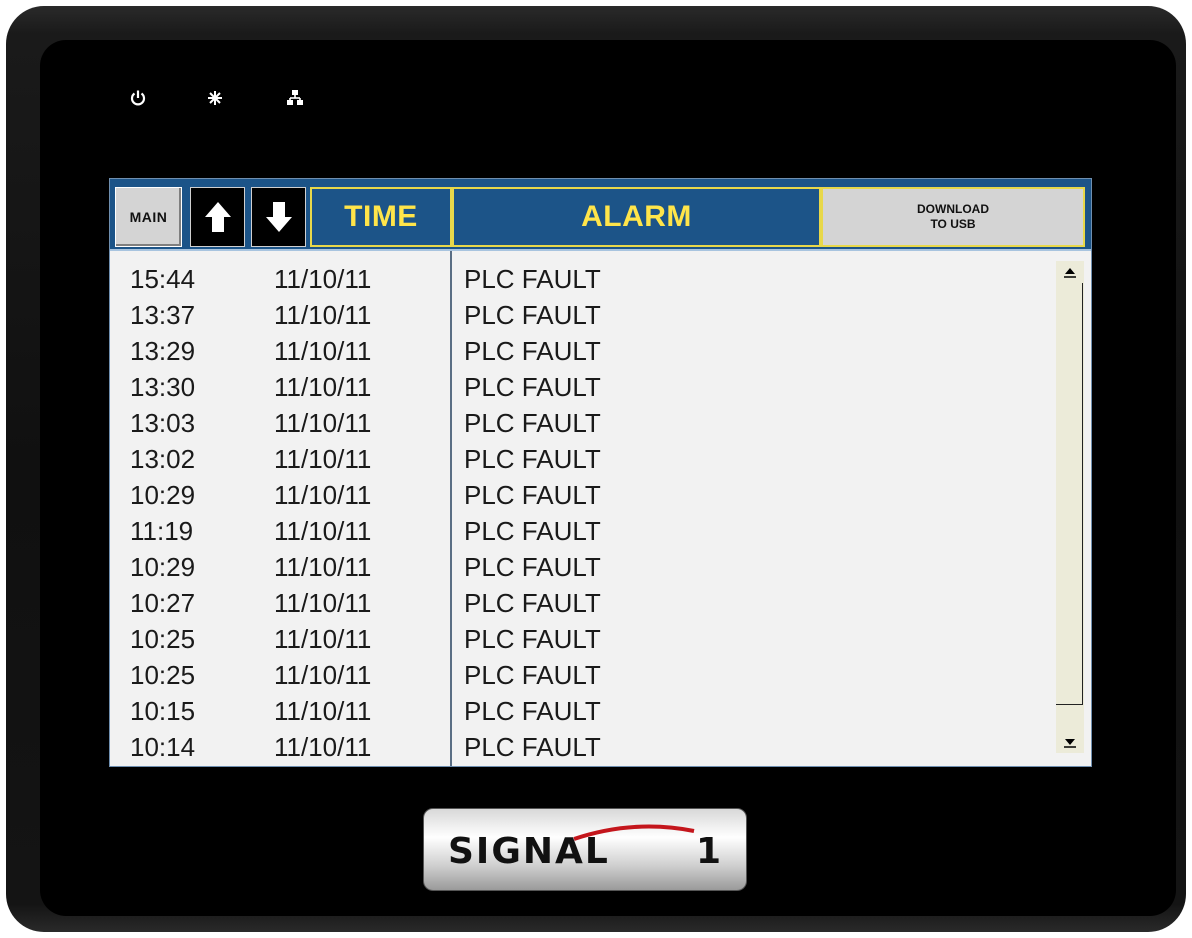 The height and width of the screenshot is (938, 1192). I want to click on alarm-time: 13:37, so click(163, 315).